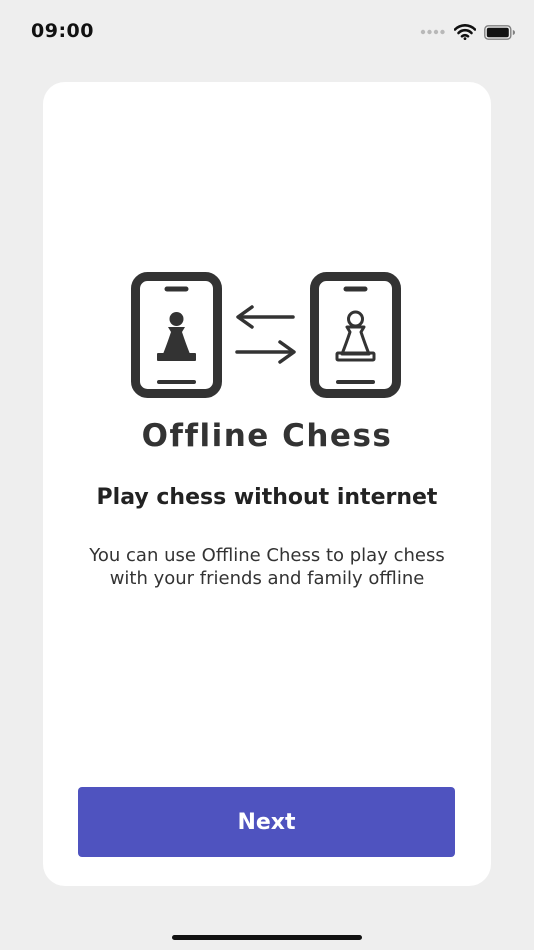 The image size is (534, 950). I want to click on wifi-icon, so click(465, 32).